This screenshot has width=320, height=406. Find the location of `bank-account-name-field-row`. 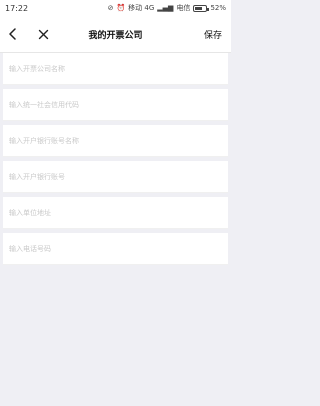

bank-account-name-field-row is located at coordinates (115, 141).